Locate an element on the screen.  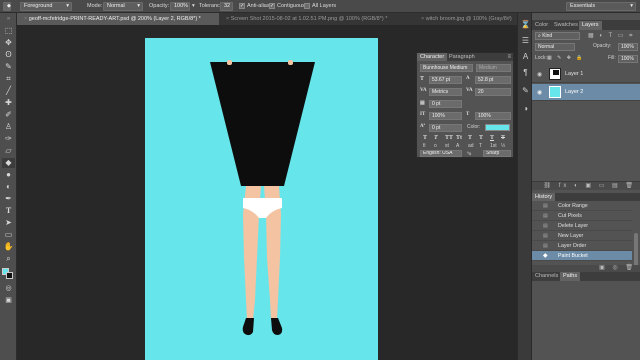
properties-panel-icon: ☰ is located at coordinates (525, 40).